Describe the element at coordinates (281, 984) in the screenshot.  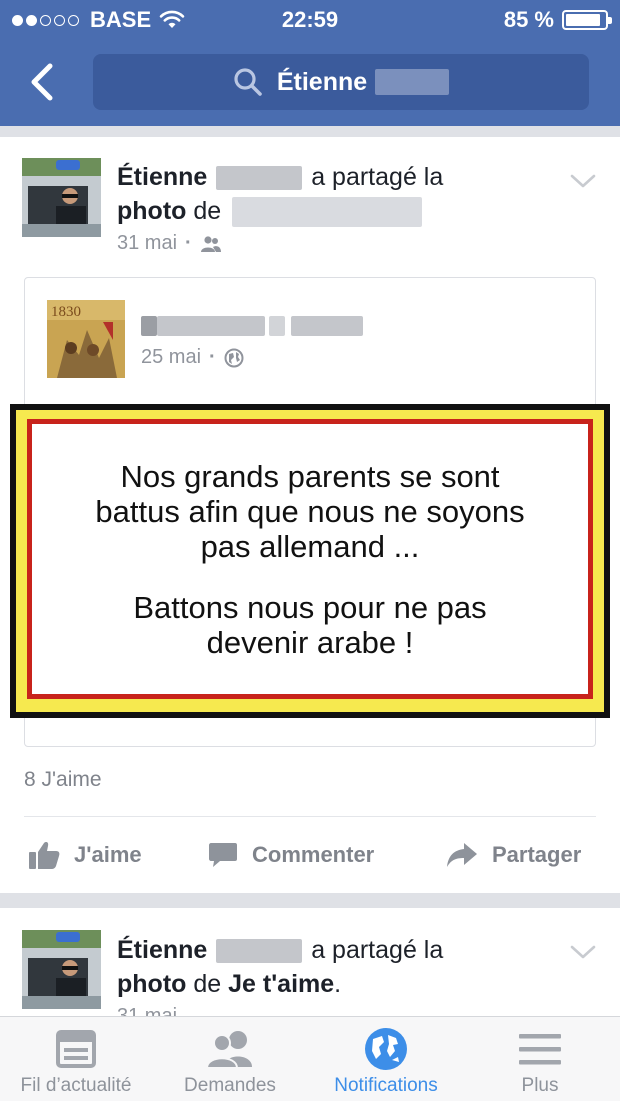
I see `page-link: Je t'aime` at that location.